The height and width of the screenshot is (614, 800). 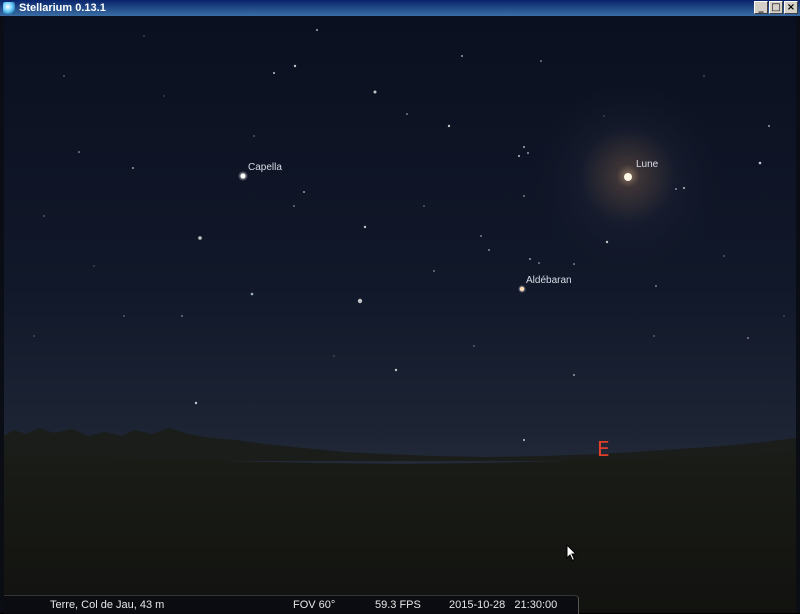 I want to click on label-moon: Lune, so click(x=647, y=164).